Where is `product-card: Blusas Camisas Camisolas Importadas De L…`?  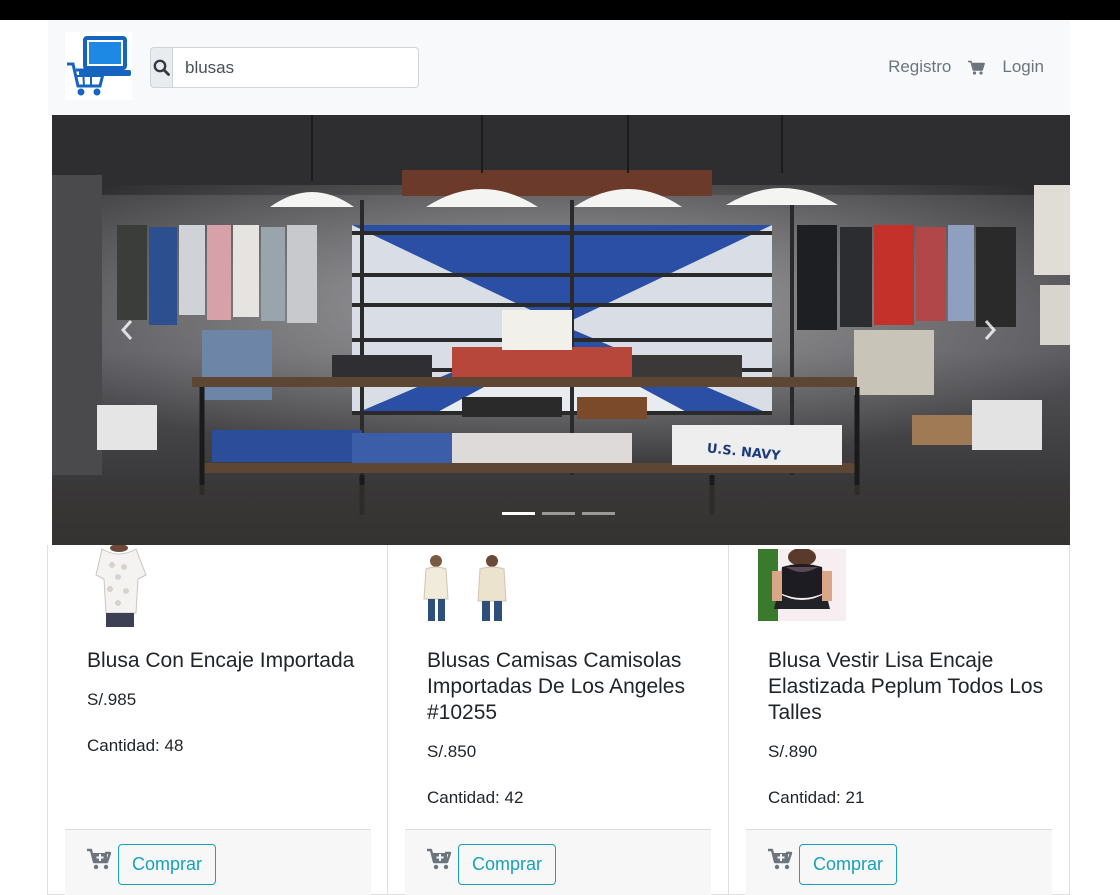
product-card: Blusas Camisas Camisolas Importadas De L… is located at coordinates (558, 720).